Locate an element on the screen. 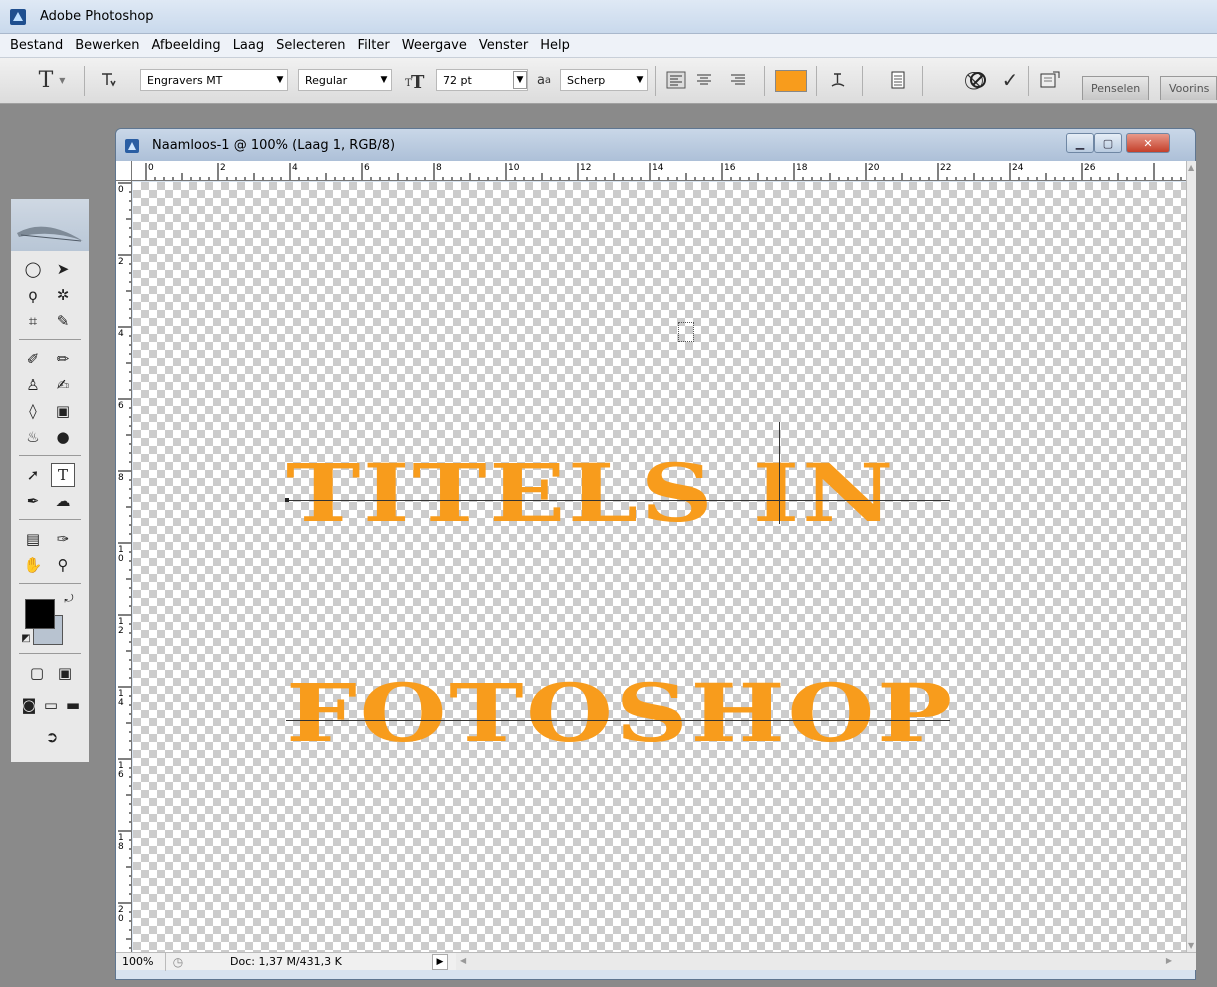 The width and height of the screenshot is (1217, 987). gradient-tool-icon: ▣ is located at coordinates (63, 411).